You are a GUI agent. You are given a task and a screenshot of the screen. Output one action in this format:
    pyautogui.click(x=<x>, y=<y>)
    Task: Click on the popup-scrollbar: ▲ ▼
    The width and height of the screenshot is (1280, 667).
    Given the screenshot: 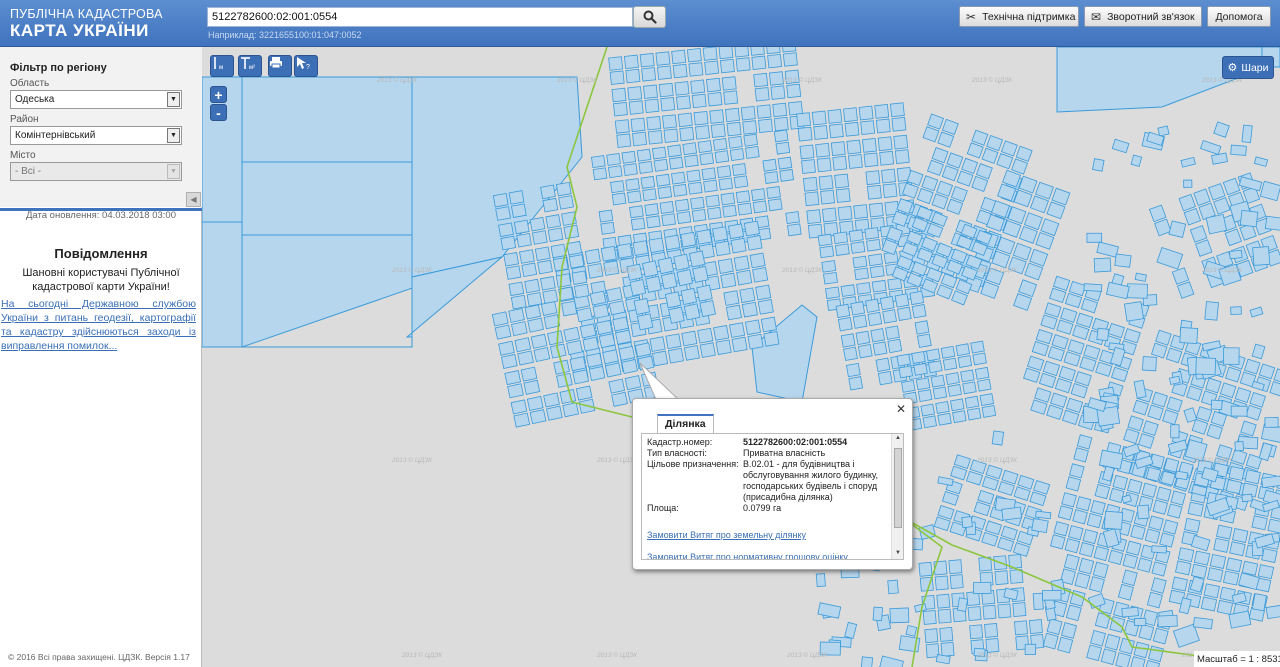 What is the action you would take?
    pyautogui.click(x=897, y=496)
    